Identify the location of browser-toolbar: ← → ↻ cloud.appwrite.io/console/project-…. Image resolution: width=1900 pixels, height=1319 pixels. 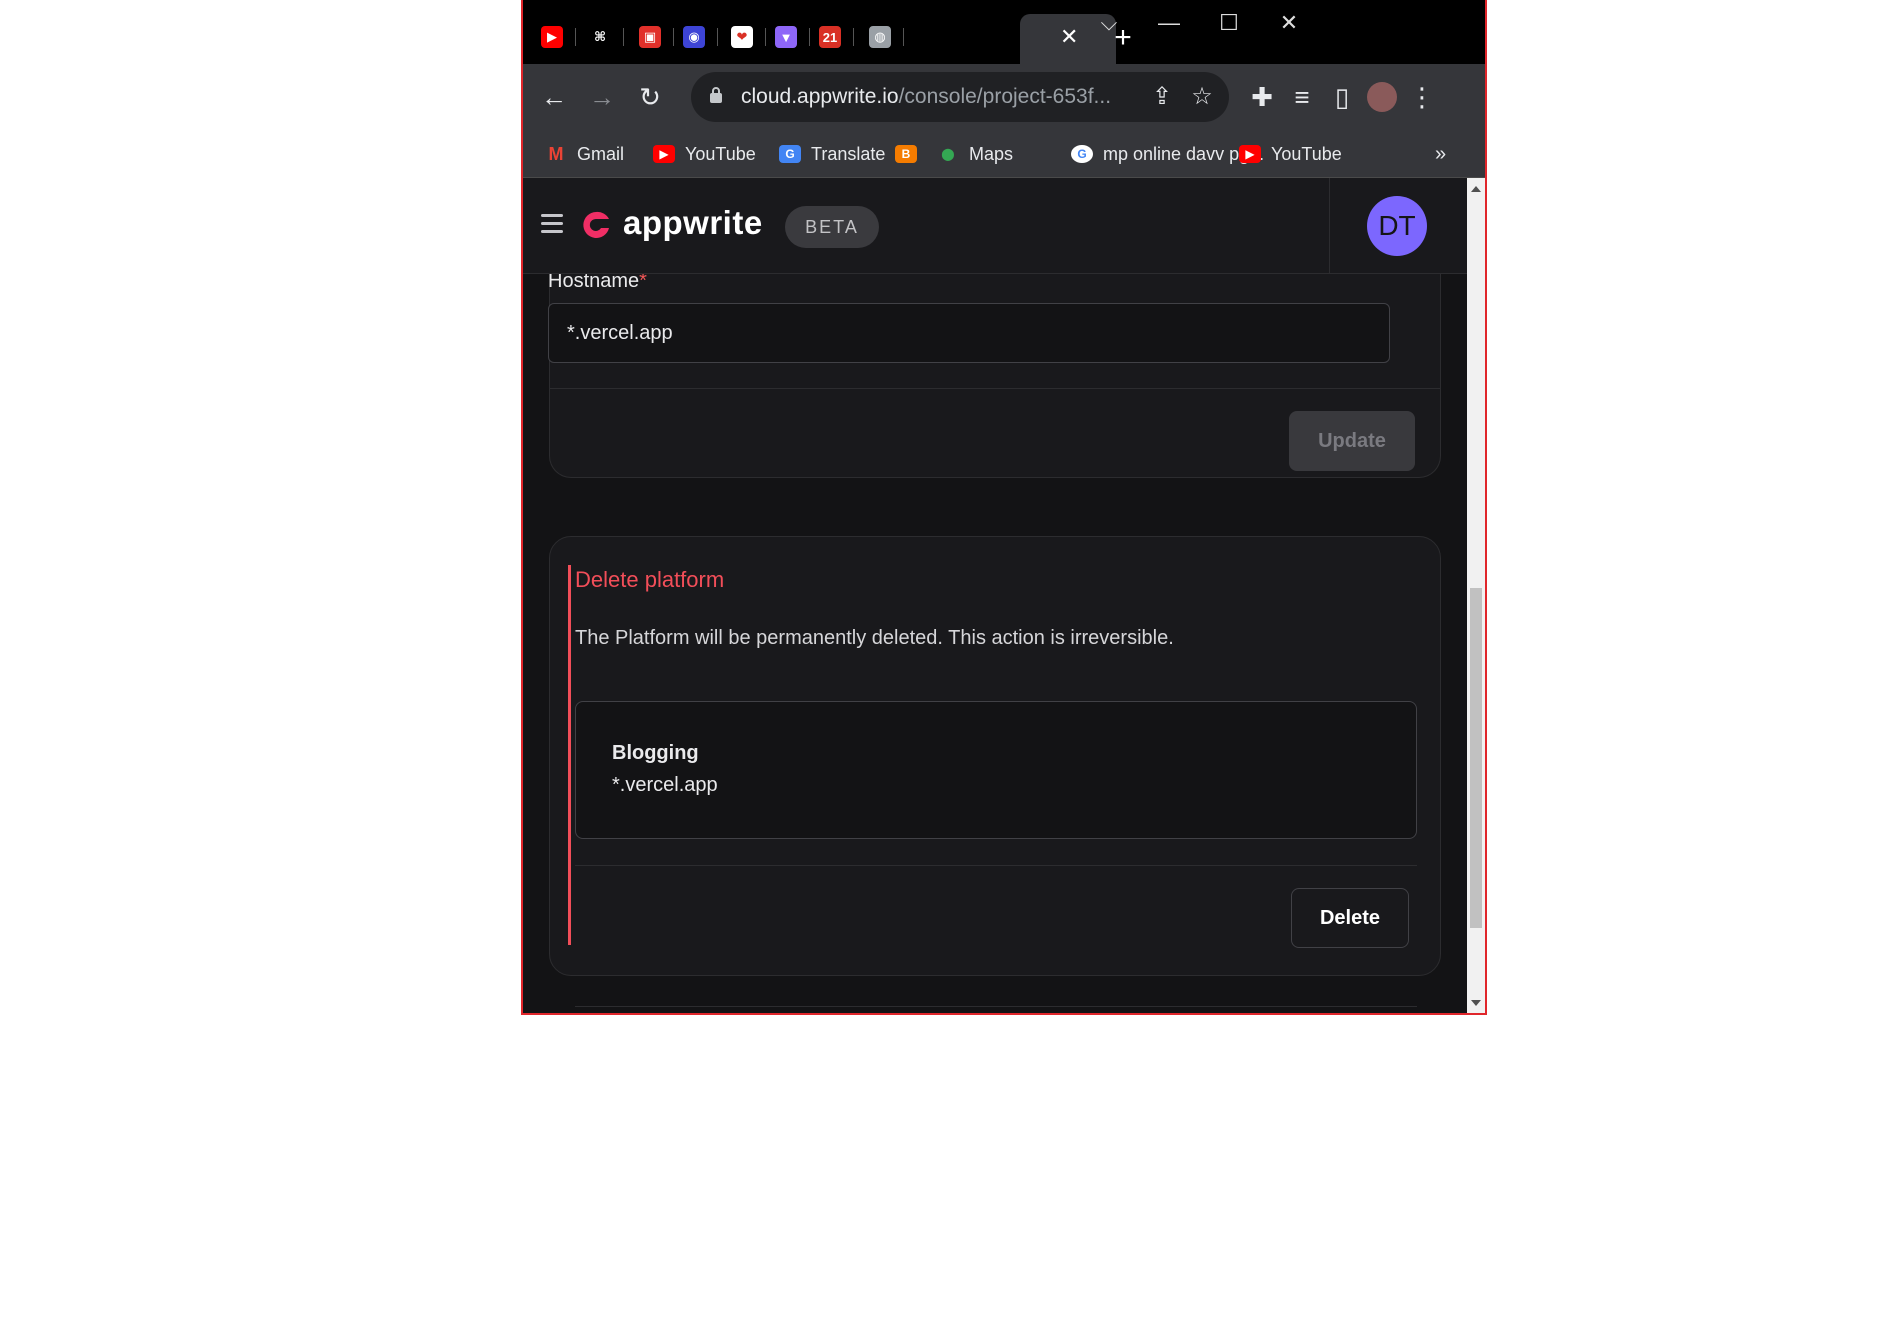
(1004, 97).